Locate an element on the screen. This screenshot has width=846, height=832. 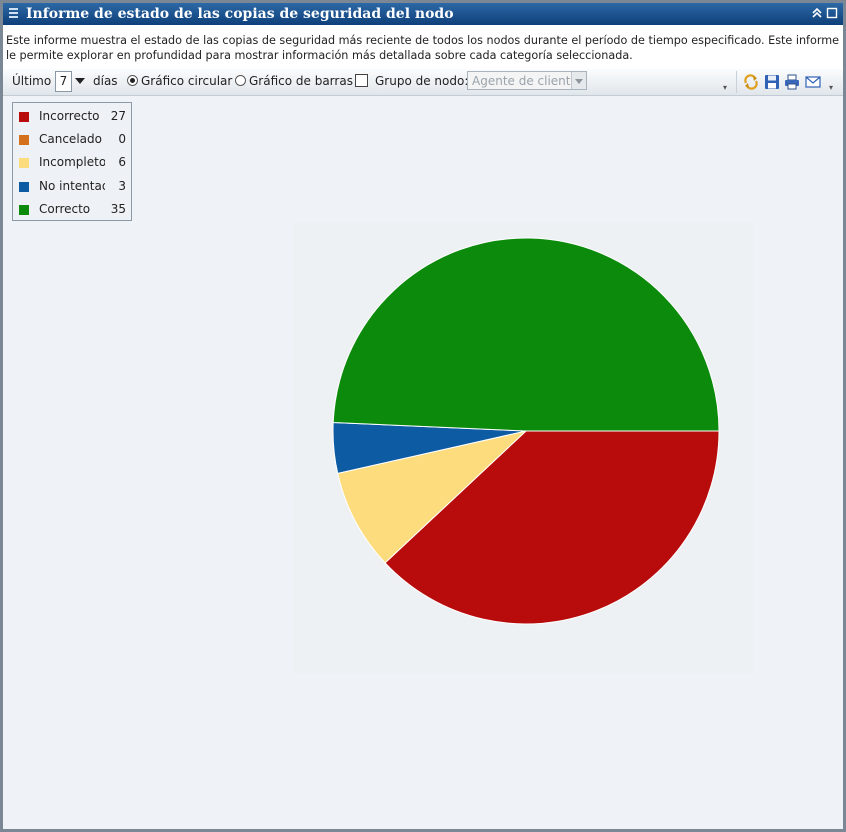
legend-label: Cancelado is located at coordinates (70, 139).